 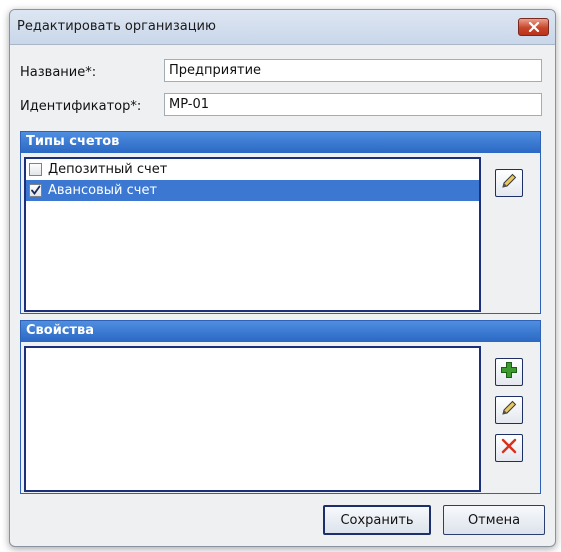 What do you see at coordinates (282, 27) in the screenshot?
I see `title-bar: Редактировать организацию` at bounding box center [282, 27].